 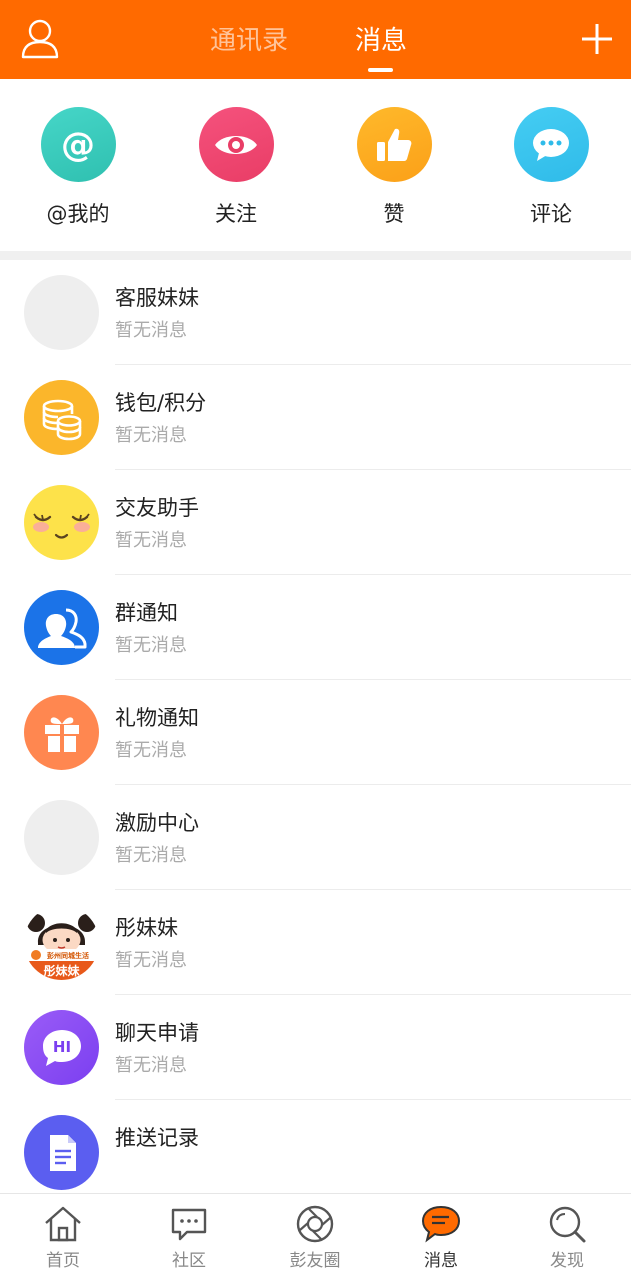 I want to click on hi-chat-icon: HI, so click(x=61, y=1047).